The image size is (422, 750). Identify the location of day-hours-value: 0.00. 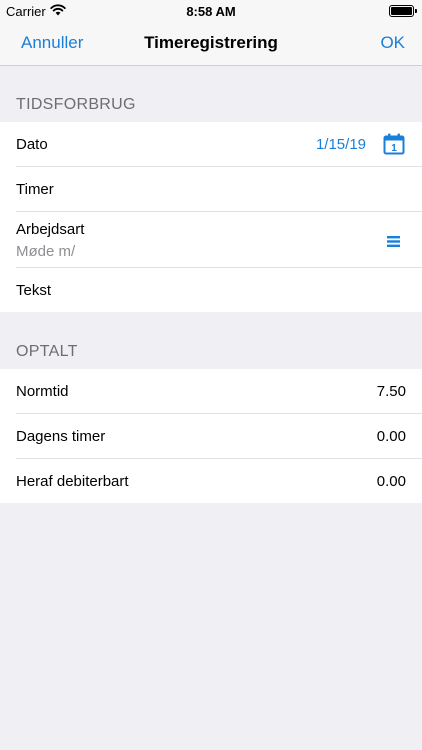
(391, 436).